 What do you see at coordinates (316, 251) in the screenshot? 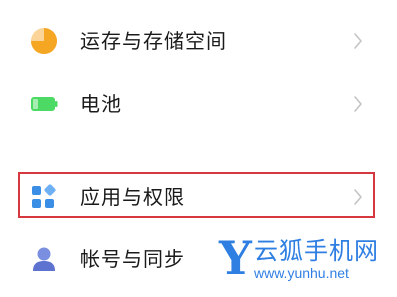
I see `watermark-title: 云狐手机网` at bounding box center [316, 251].